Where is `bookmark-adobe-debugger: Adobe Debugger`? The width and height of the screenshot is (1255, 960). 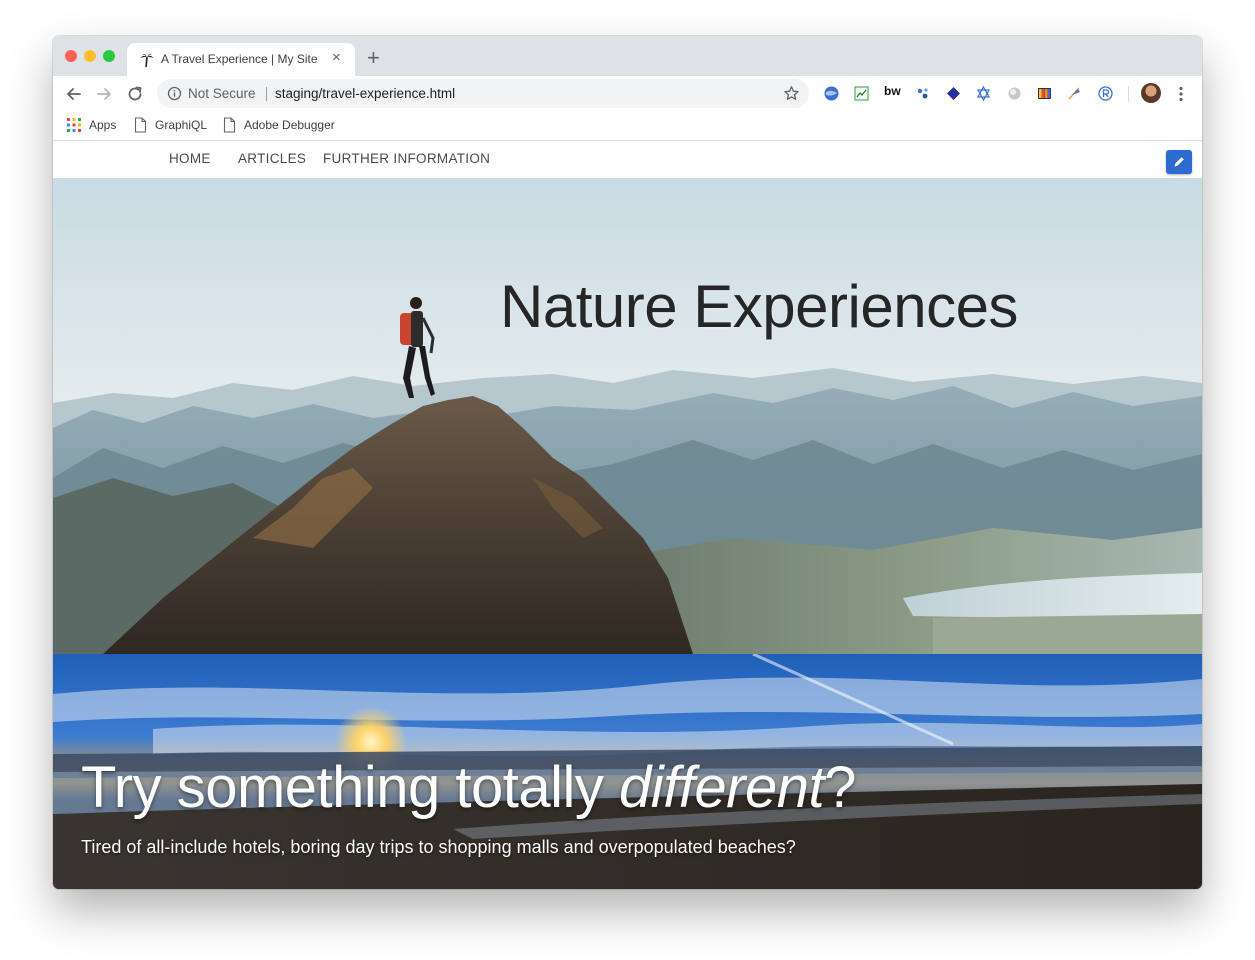 bookmark-adobe-debugger: Adobe Debugger is located at coordinates (283, 125).